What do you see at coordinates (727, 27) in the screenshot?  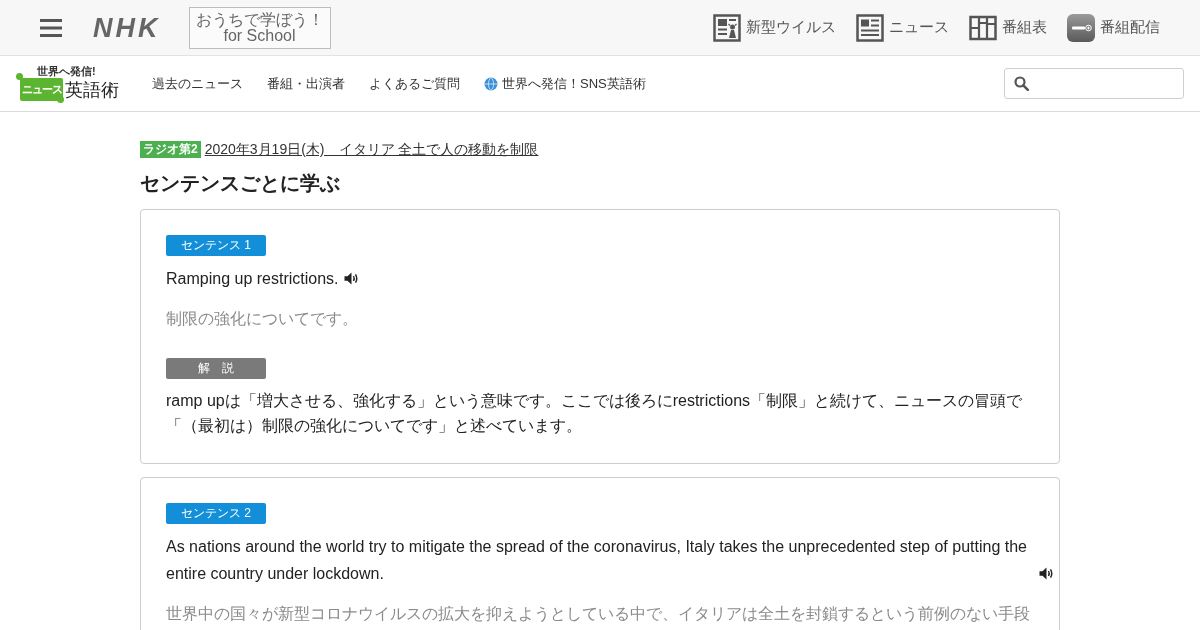 I see `virus-bulletin-icon` at bounding box center [727, 27].